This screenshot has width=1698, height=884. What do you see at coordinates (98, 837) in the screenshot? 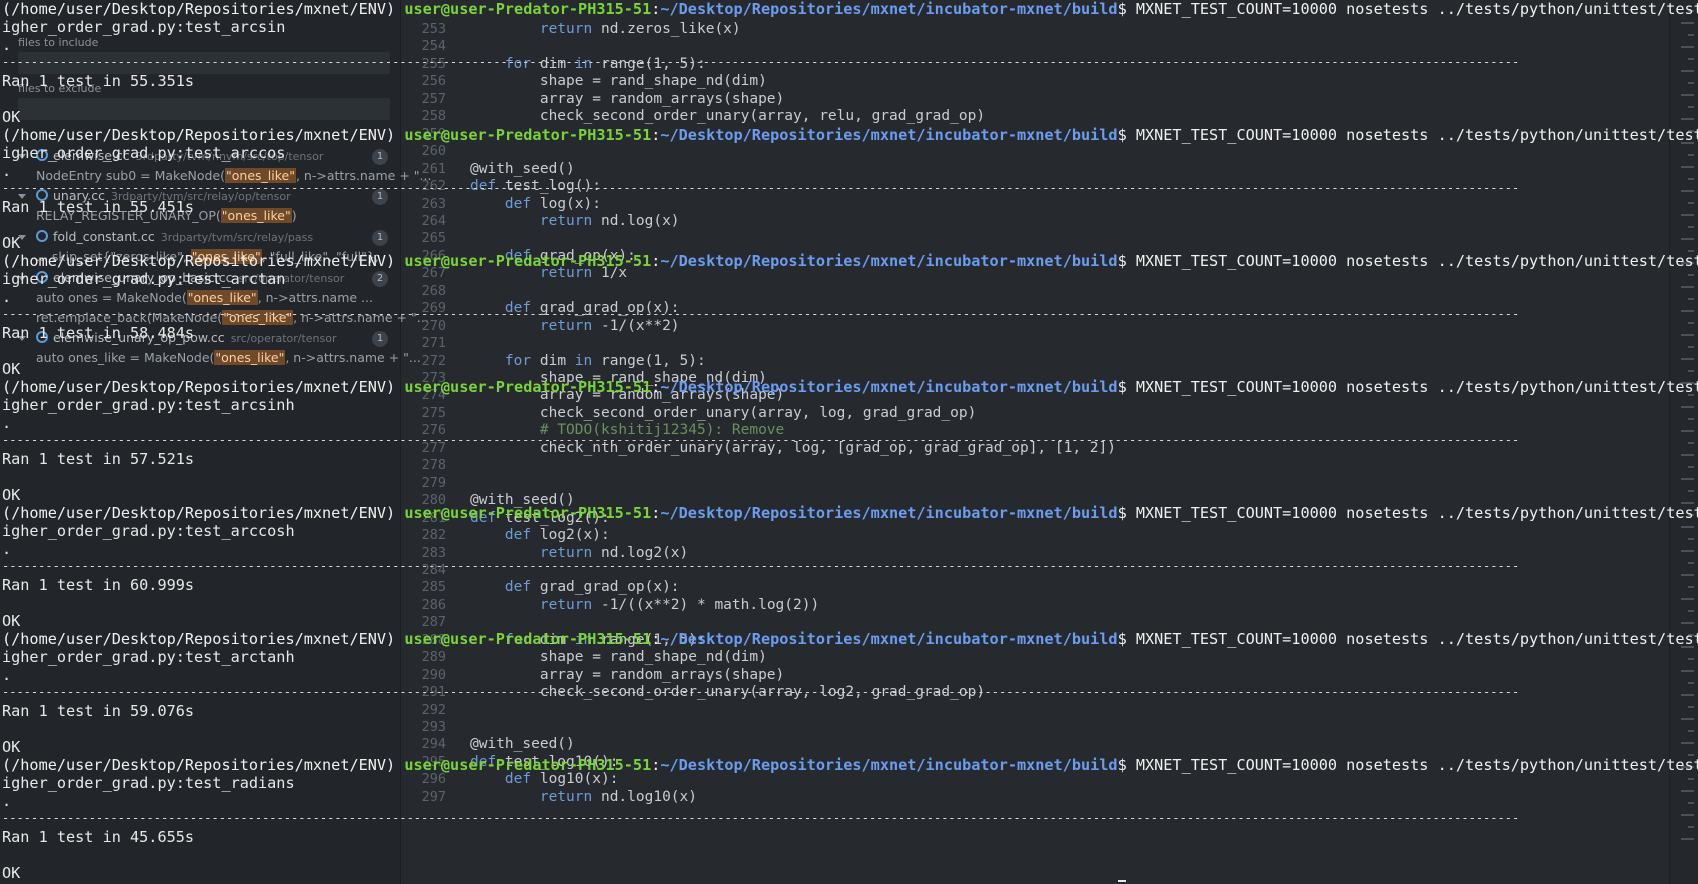
I see `terminal-test-result: Ran 1 test in 45.655s` at bounding box center [98, 837].